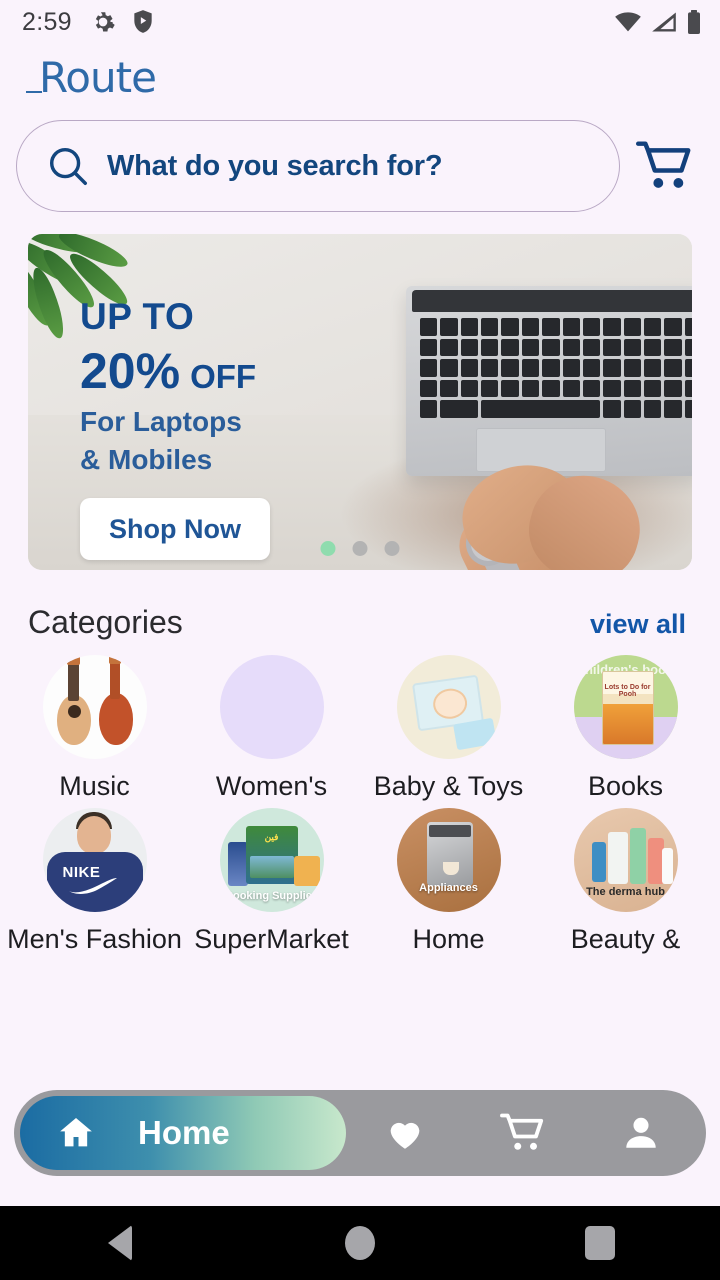 The width and height of the screenshot is (720, 1280). Describe the element at coordinates (122, 22) in the screenshot. I see `status-left-icons` at that location.